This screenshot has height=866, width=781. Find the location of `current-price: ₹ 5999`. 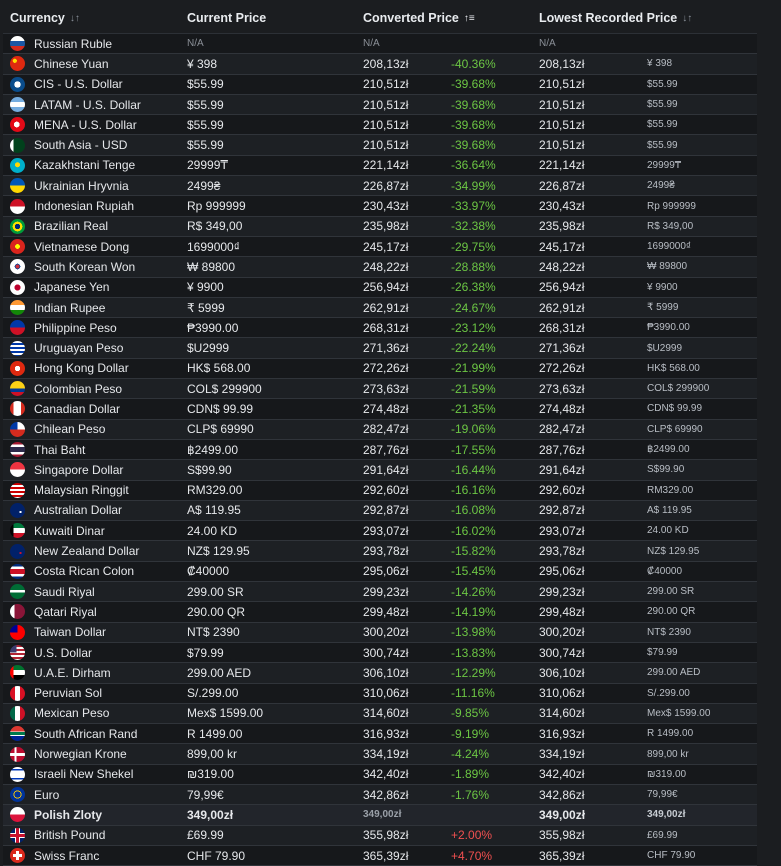

current-price: ₹ 5999 is located at coordinates (206, 307).